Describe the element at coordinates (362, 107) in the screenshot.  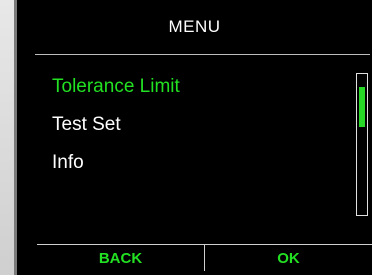
I see `scrollbar-thumb` at that location.